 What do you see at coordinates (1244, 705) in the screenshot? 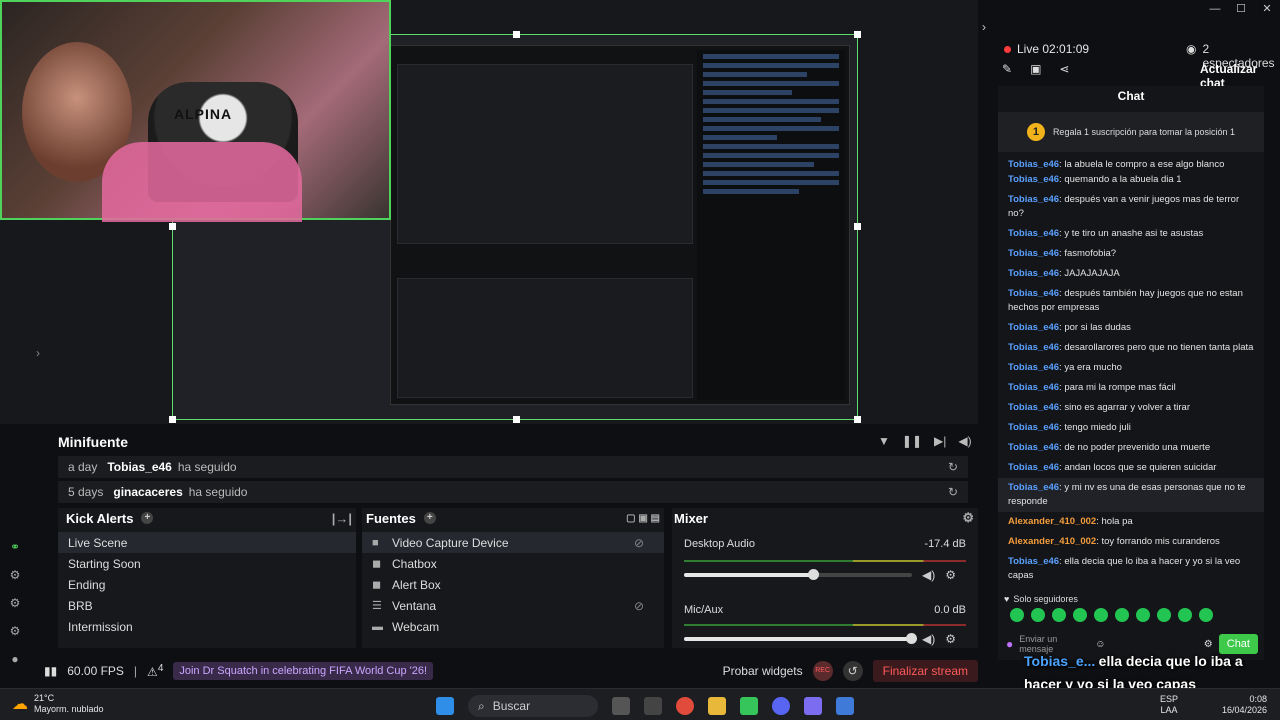
I see `clock: 0:08 16/04/2026` at bounding box center [1244, 705].